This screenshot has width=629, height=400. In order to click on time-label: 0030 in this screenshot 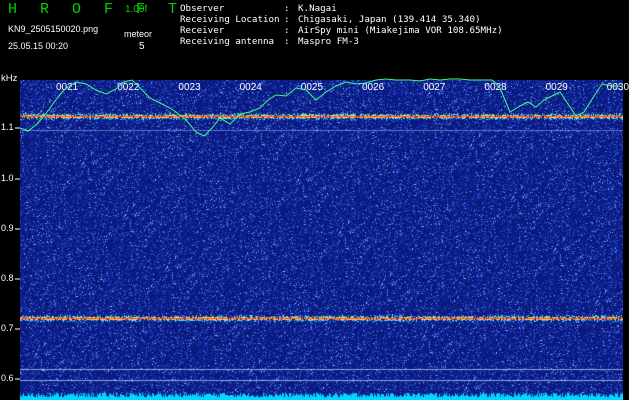, I will do `click(618, 87)`.